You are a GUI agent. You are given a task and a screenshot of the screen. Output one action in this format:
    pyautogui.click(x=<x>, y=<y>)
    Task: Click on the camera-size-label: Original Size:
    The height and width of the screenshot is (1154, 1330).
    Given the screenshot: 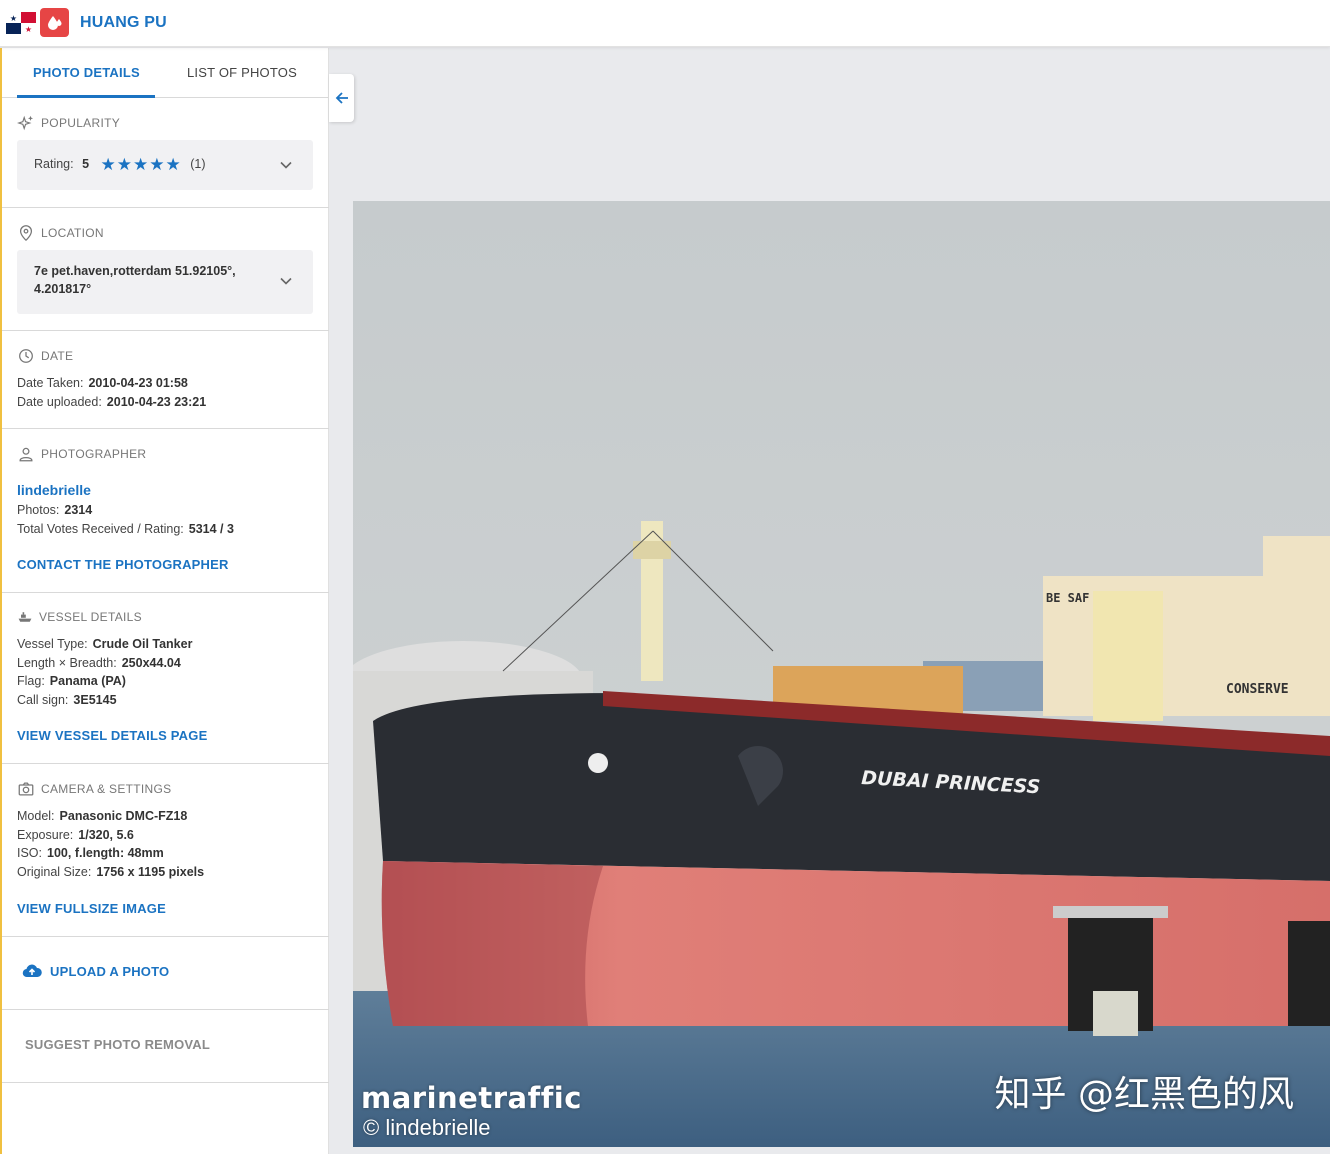 What is the action you would take?
    pyautogui.click(x=54, y=872)
    